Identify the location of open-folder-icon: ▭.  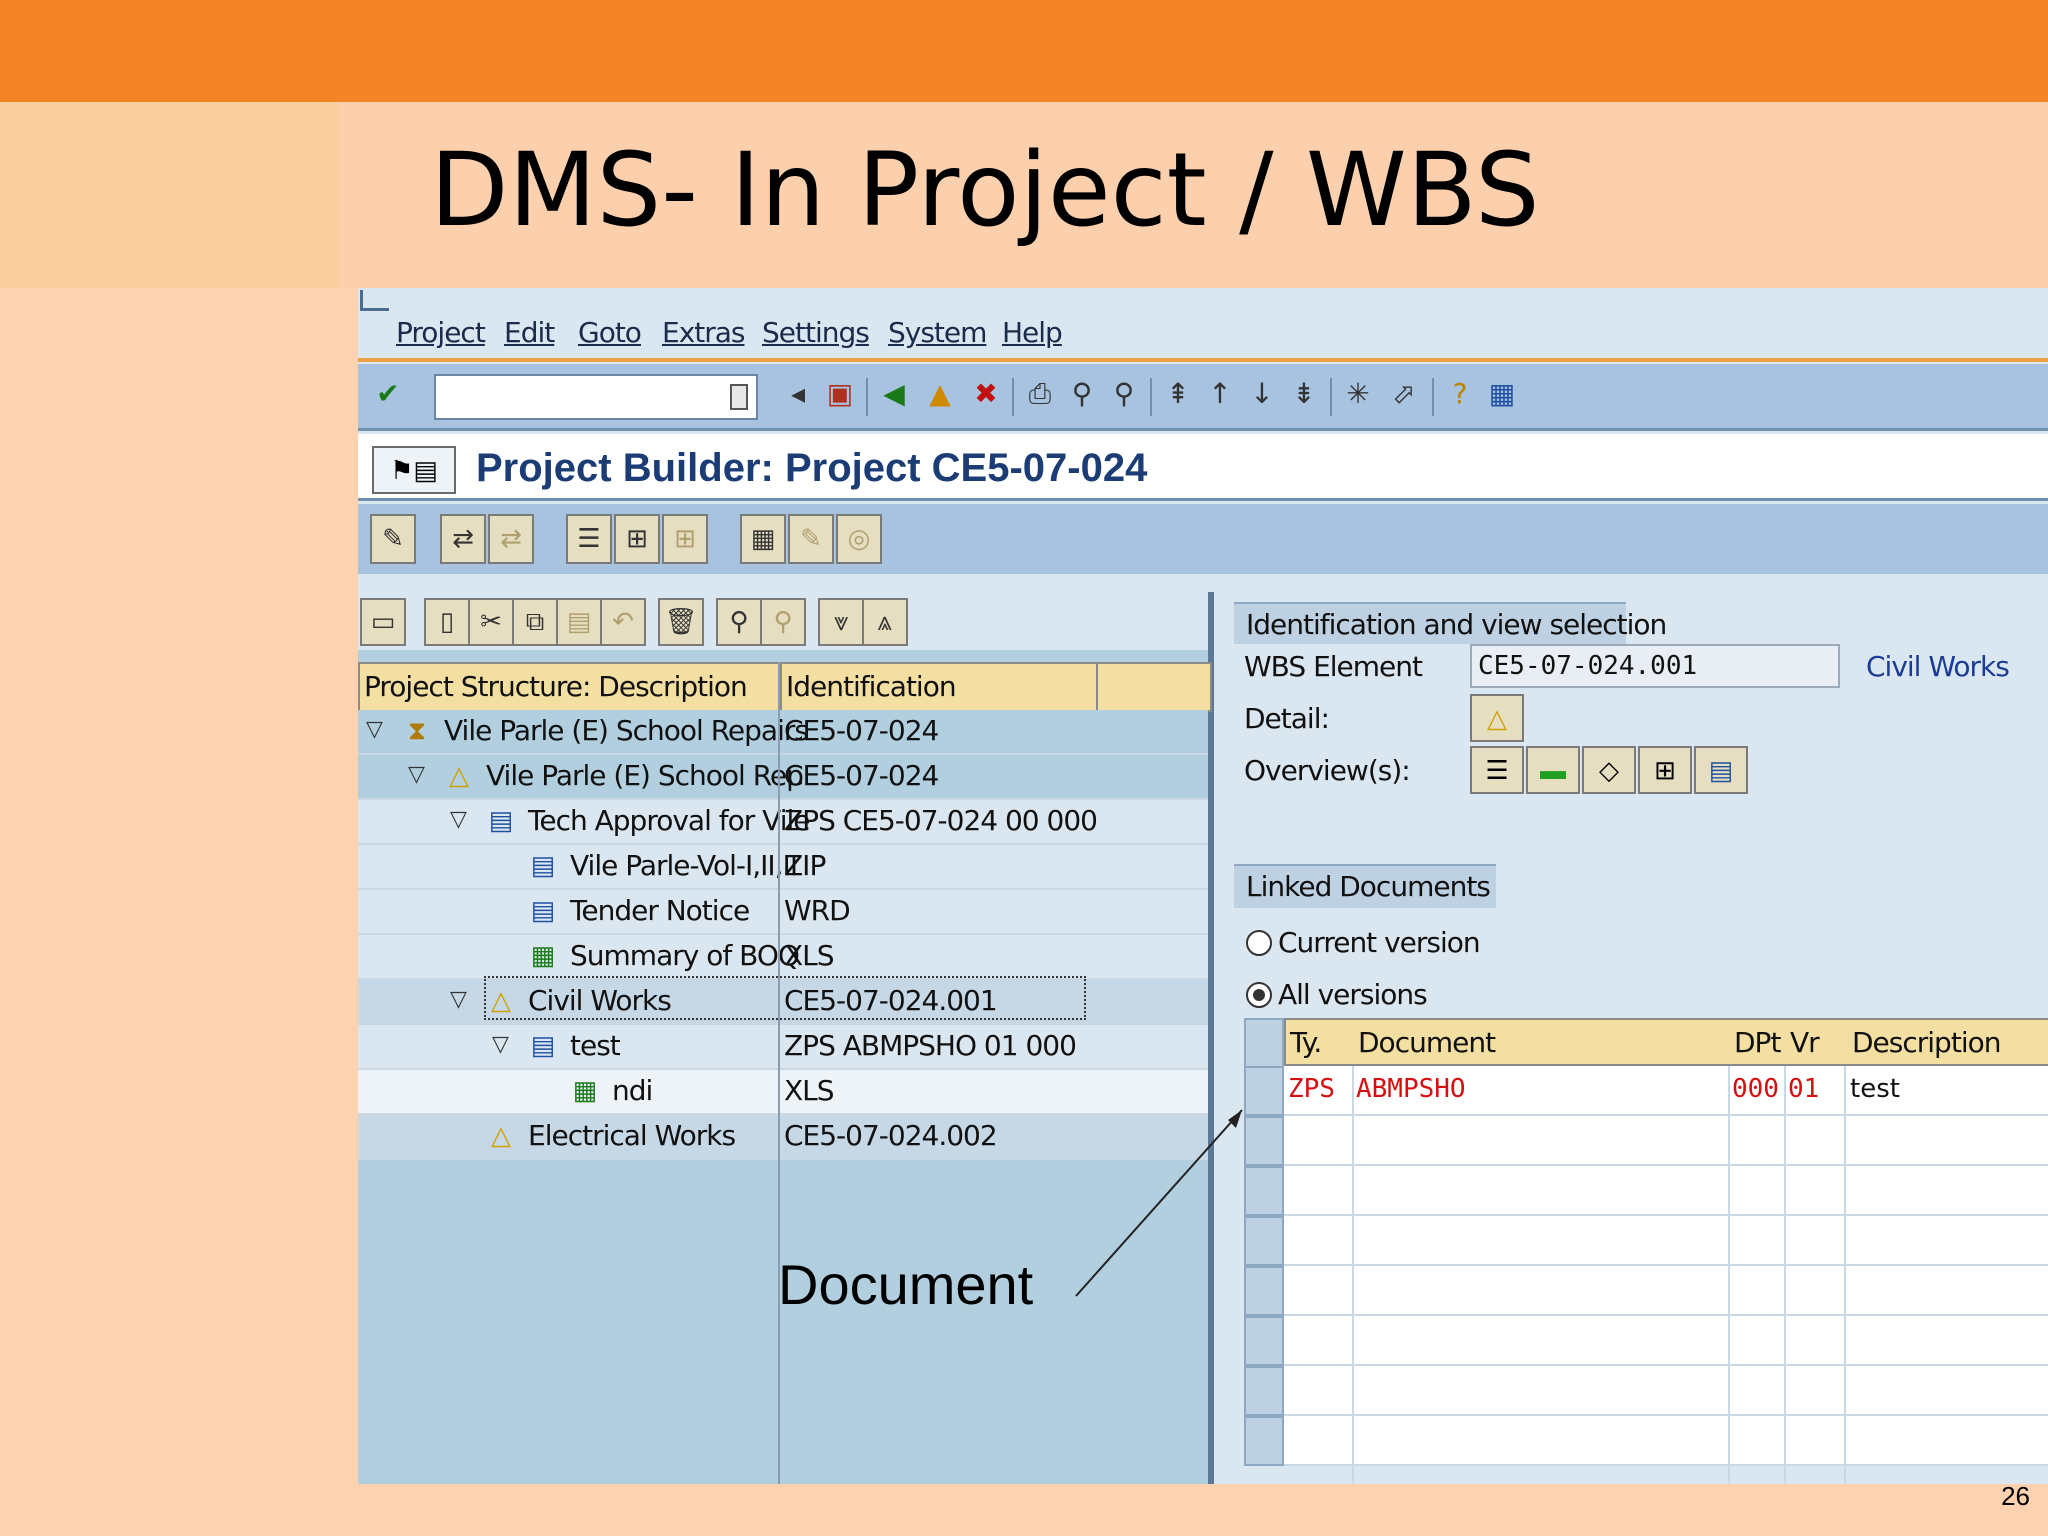
(383, 622).